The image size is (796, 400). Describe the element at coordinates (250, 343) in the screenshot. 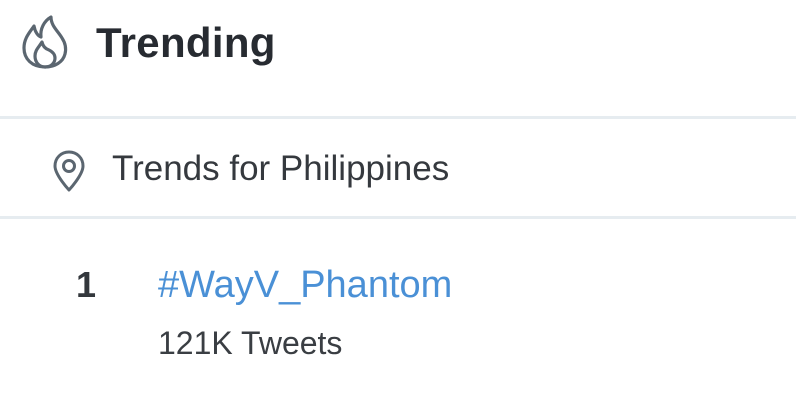

I see `trend-tweet-count: 121K Tweets` at that location.